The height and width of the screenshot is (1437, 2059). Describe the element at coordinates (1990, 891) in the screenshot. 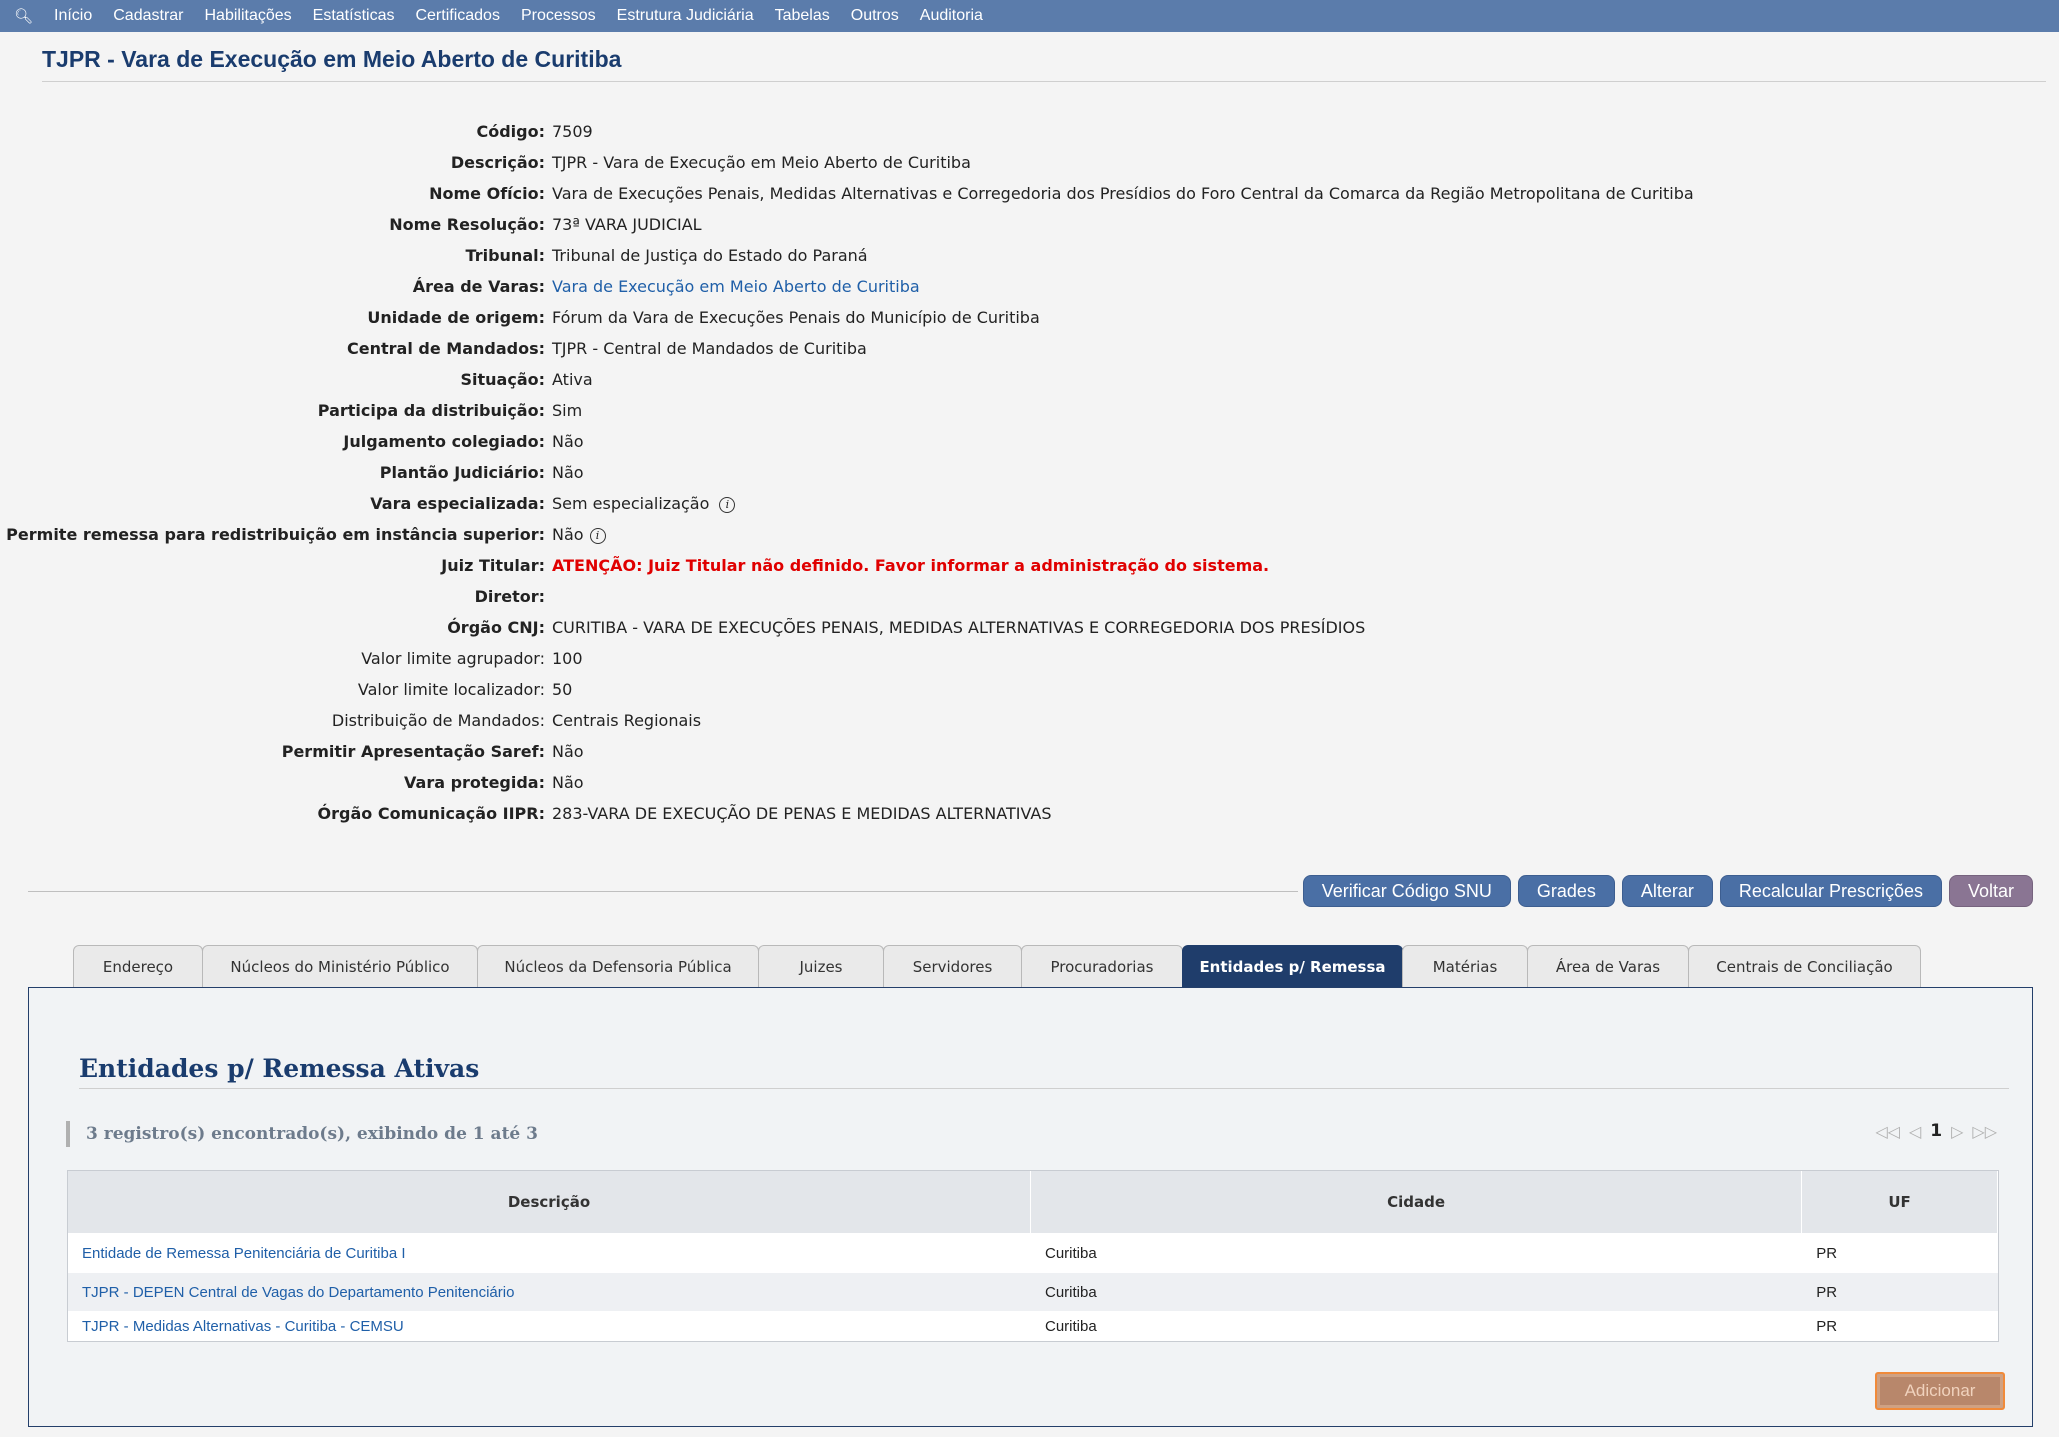

I see `voltar-button: Voltar` at that location.